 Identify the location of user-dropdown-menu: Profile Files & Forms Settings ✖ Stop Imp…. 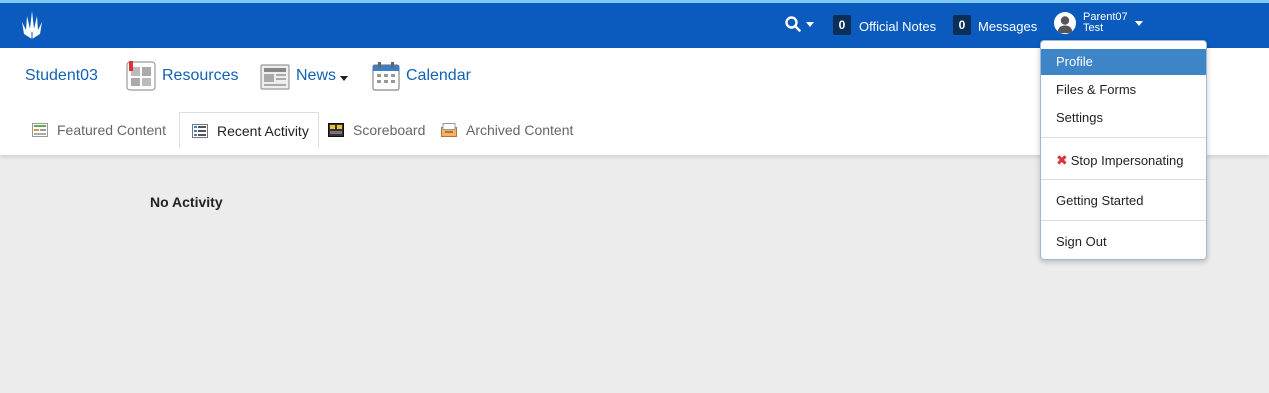
(1123, 150).